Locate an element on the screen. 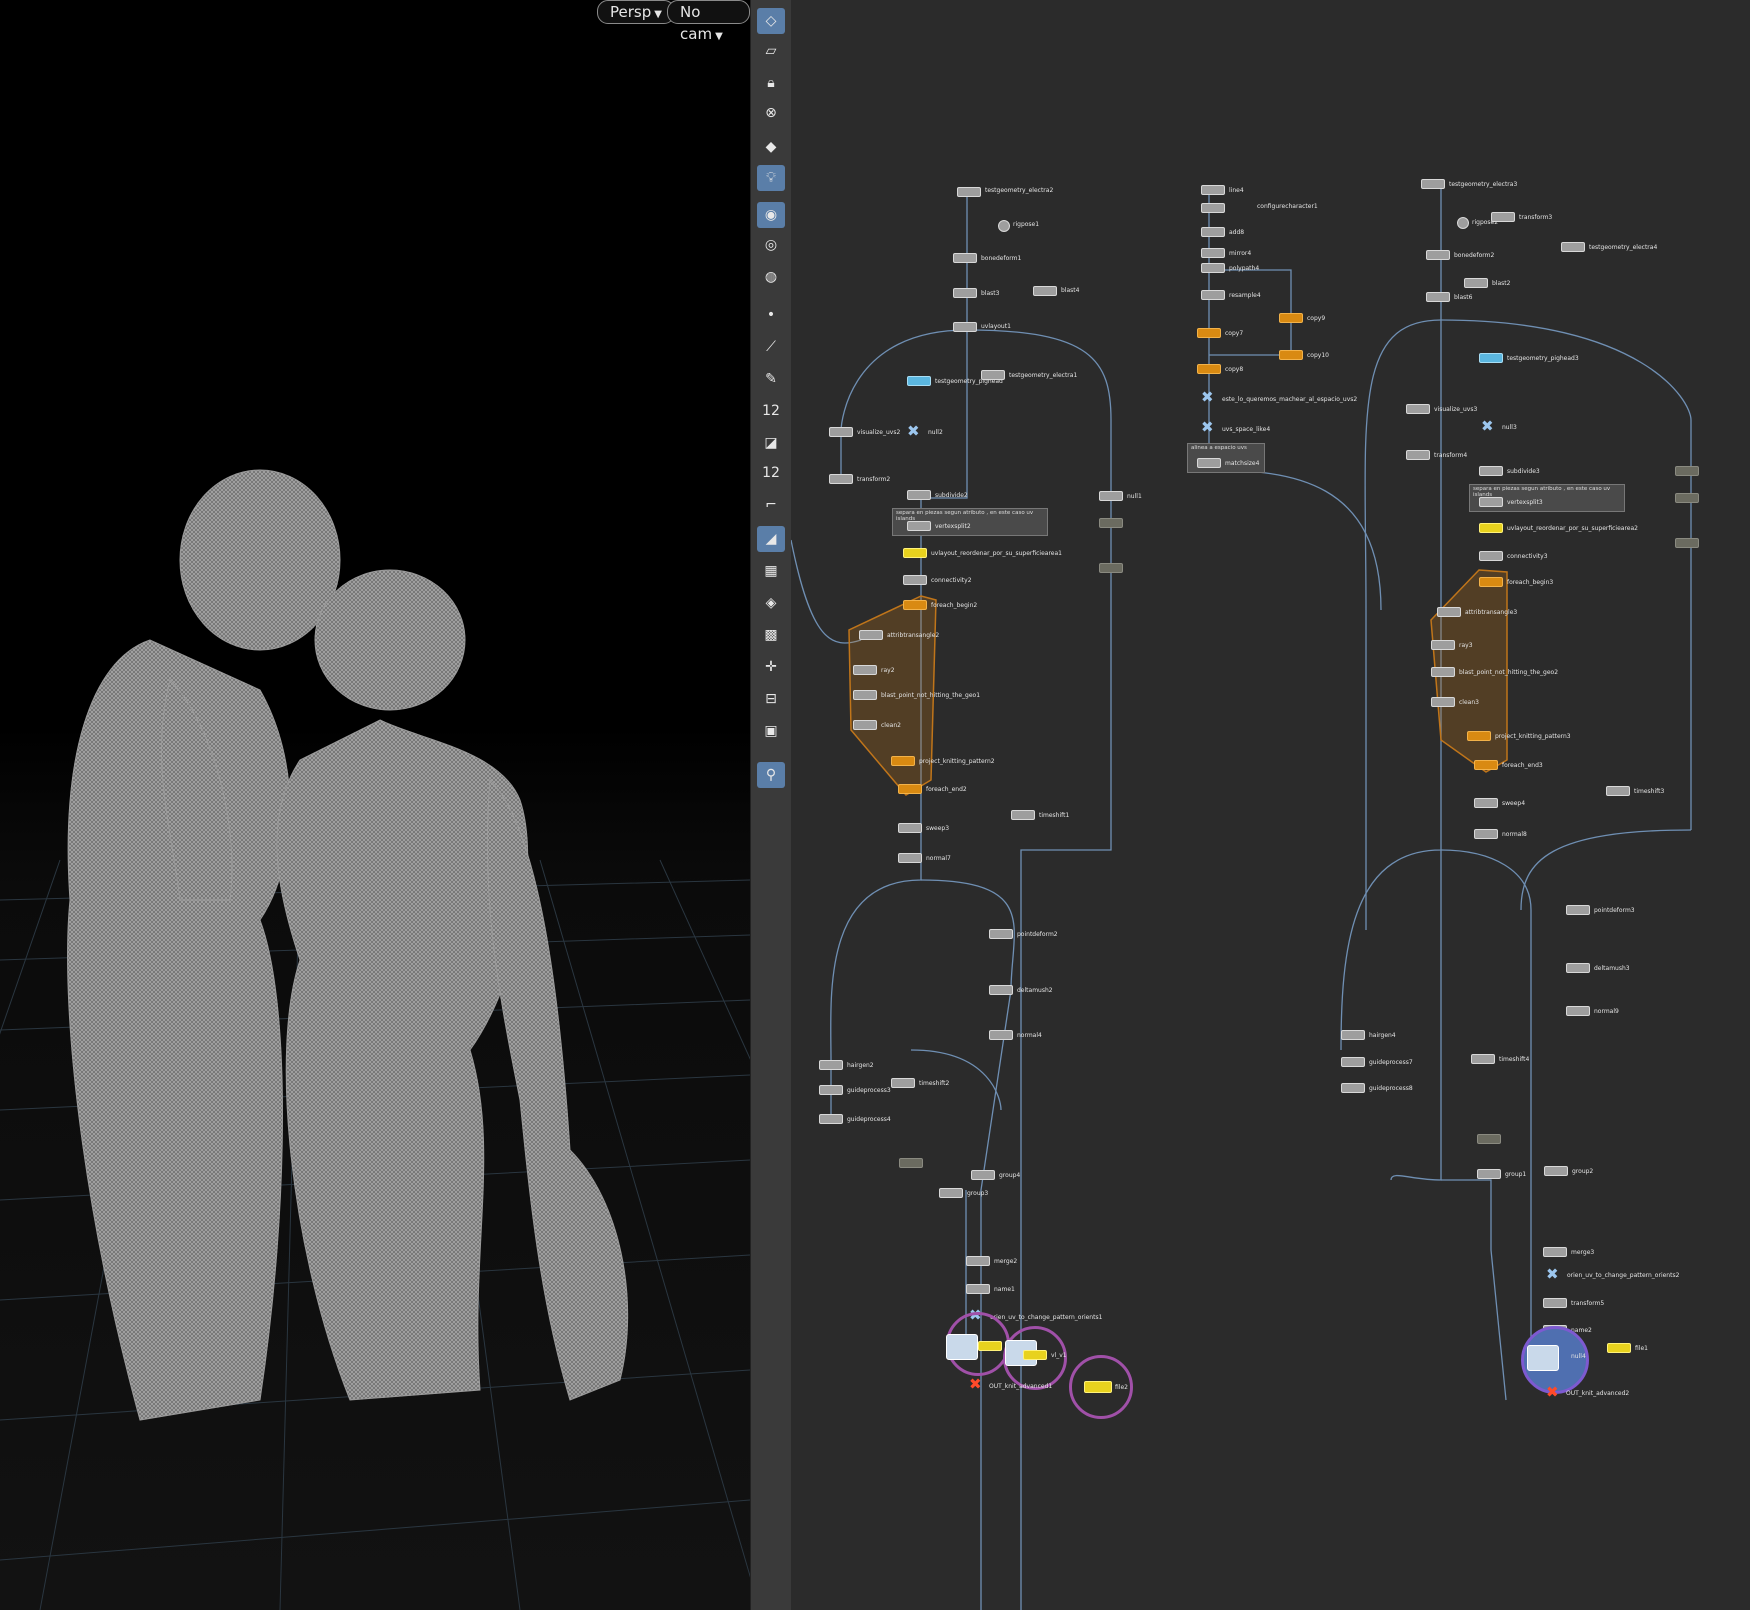  light-diamond-icon: ◆ is located at coordinates (771, 147).